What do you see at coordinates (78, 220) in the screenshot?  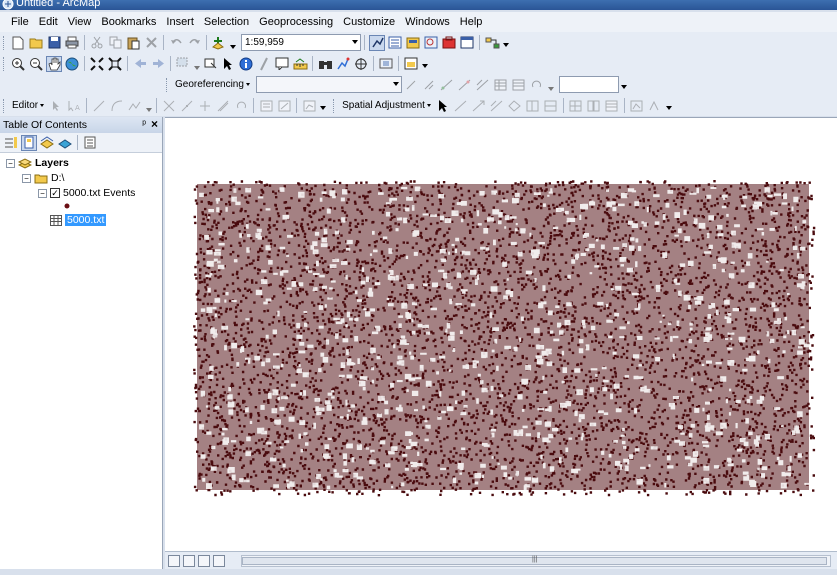 I see `tree-node-table: 5000.txt` at bounding box center [78, 220].